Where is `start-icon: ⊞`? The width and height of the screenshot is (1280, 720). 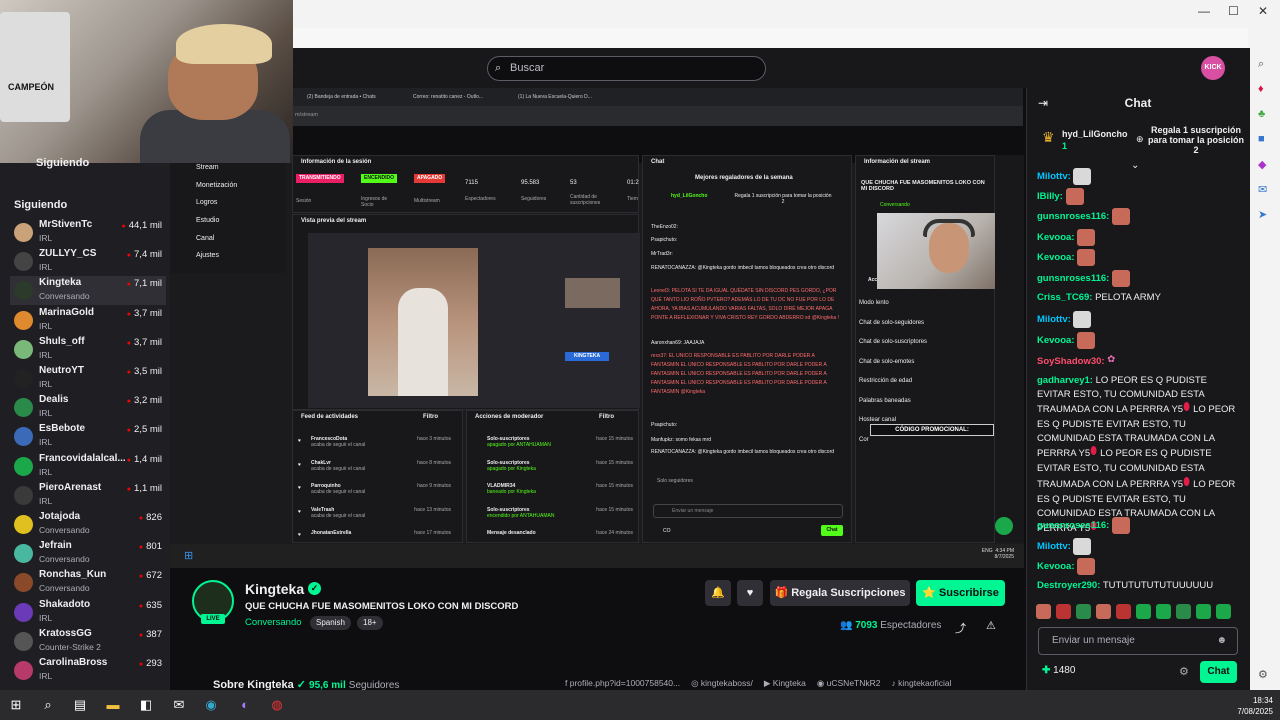
start-icon: ⊞ is located at coordinates (16, 705).